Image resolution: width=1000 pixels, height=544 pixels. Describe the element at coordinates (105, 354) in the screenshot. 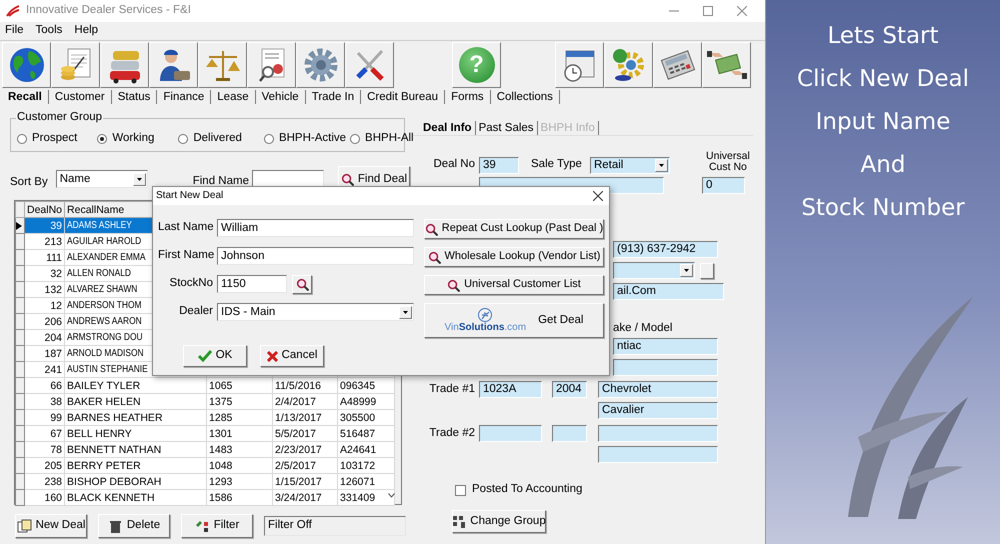

I see `table-cell: ARNOLD MADISON` at that location.